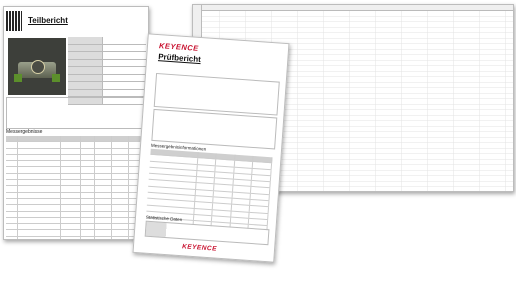  What do you see at coordinates (353, 8) in the screenshot?
I see `column-header-bar` at bounding box center [353, 8].